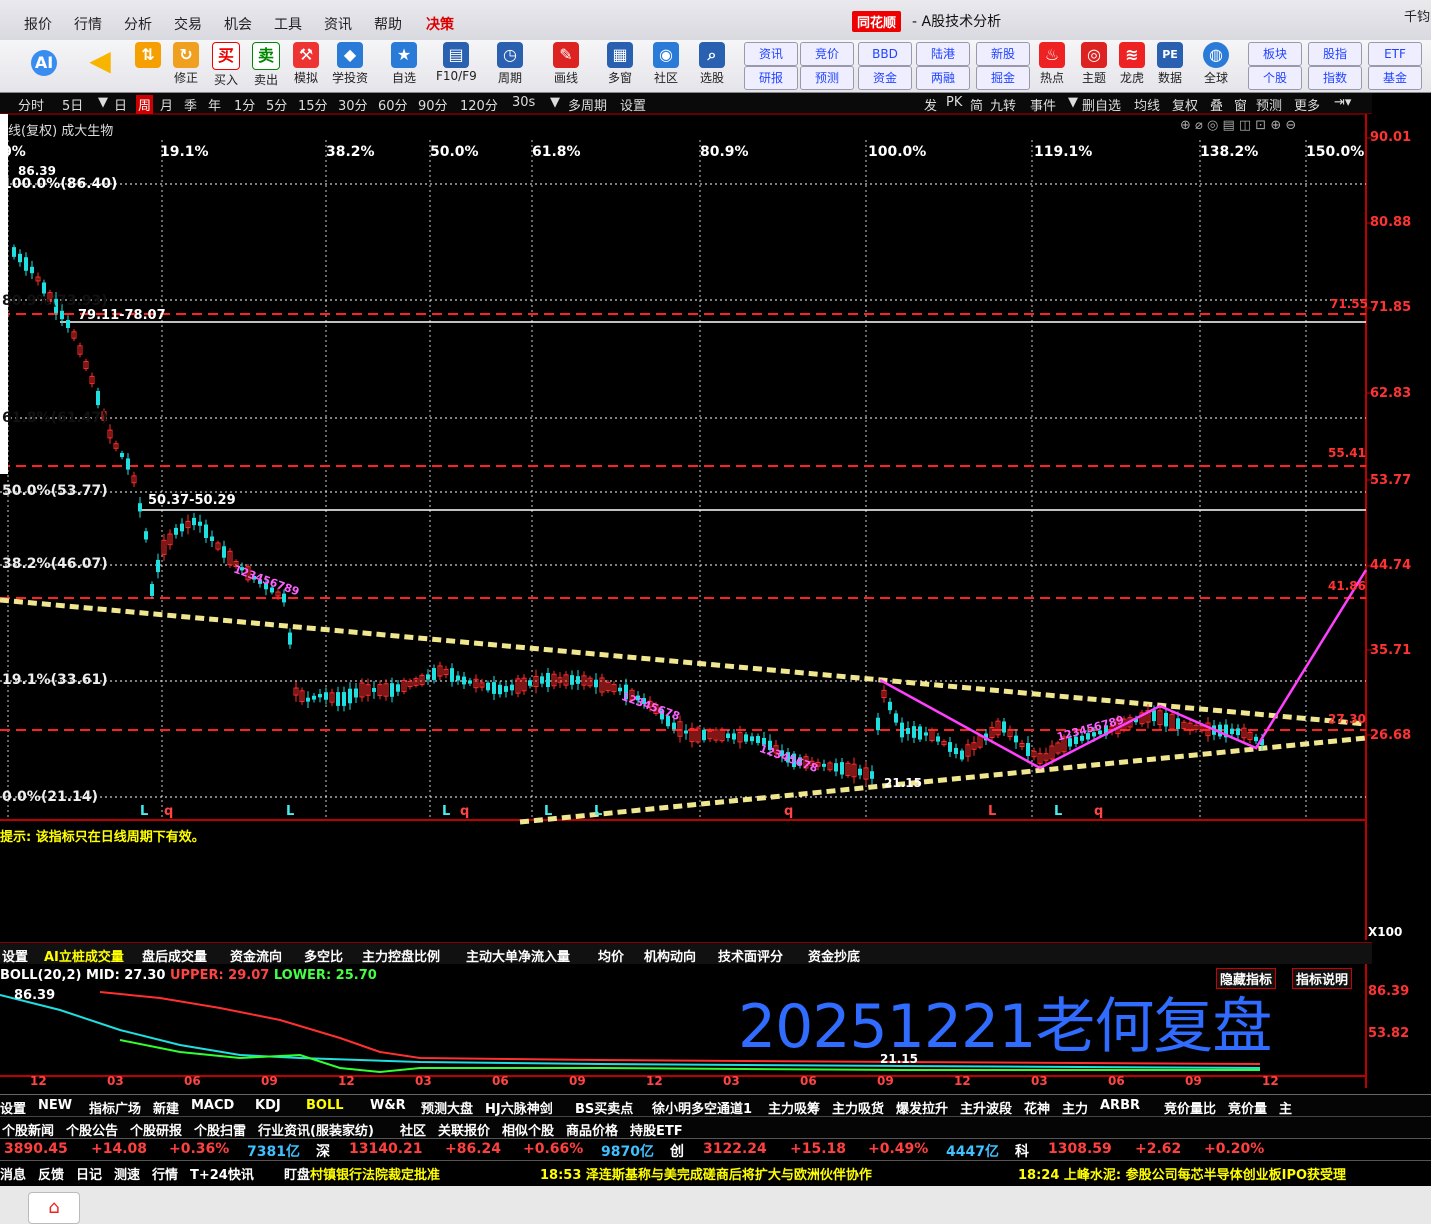  What do you see at coordinates (353, 104) in the screenshot?
I see `period-30min: 30分` at bounding box center [353, 104].